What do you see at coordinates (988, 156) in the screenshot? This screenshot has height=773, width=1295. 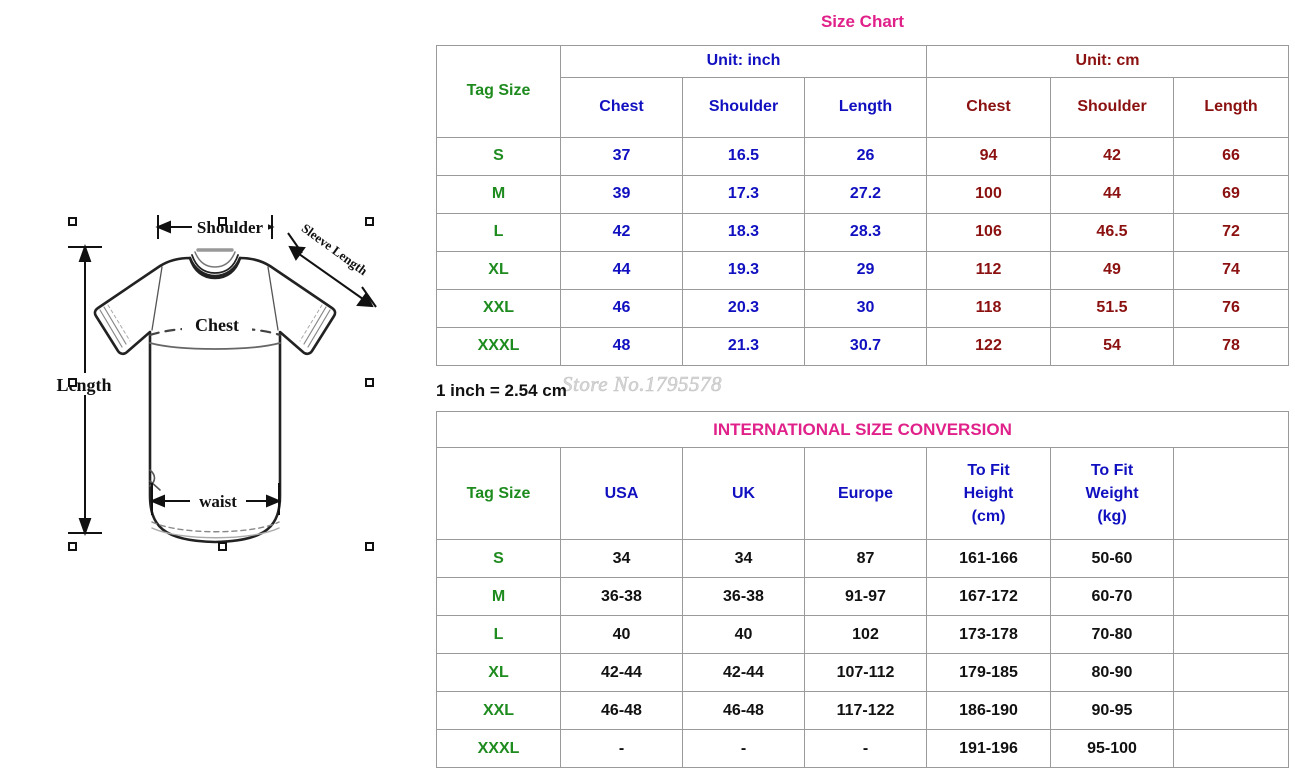 I see `cell-chest-cm: 94` at bounding box center [988, 156].